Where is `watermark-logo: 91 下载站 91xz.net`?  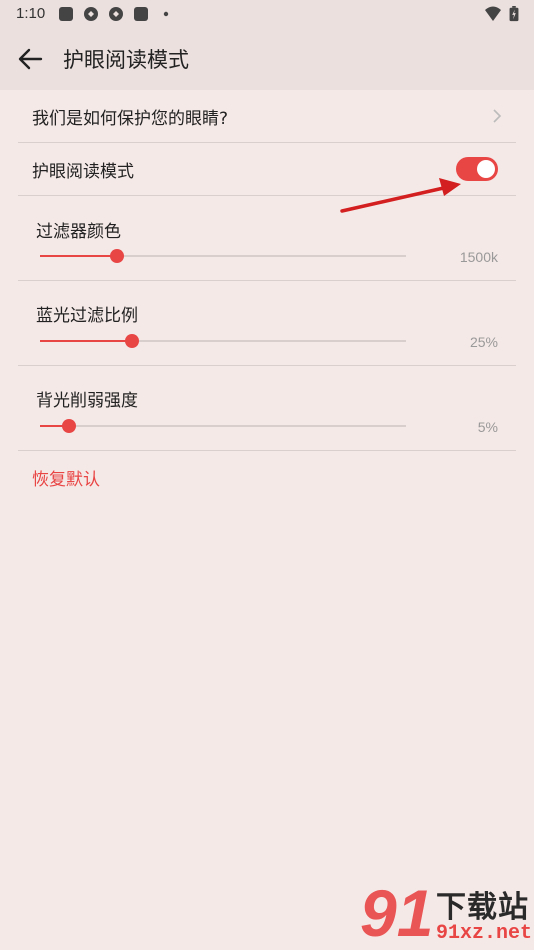
watermark-logo: 91 下载站 91xz.net is located at coordinates (447, 915).